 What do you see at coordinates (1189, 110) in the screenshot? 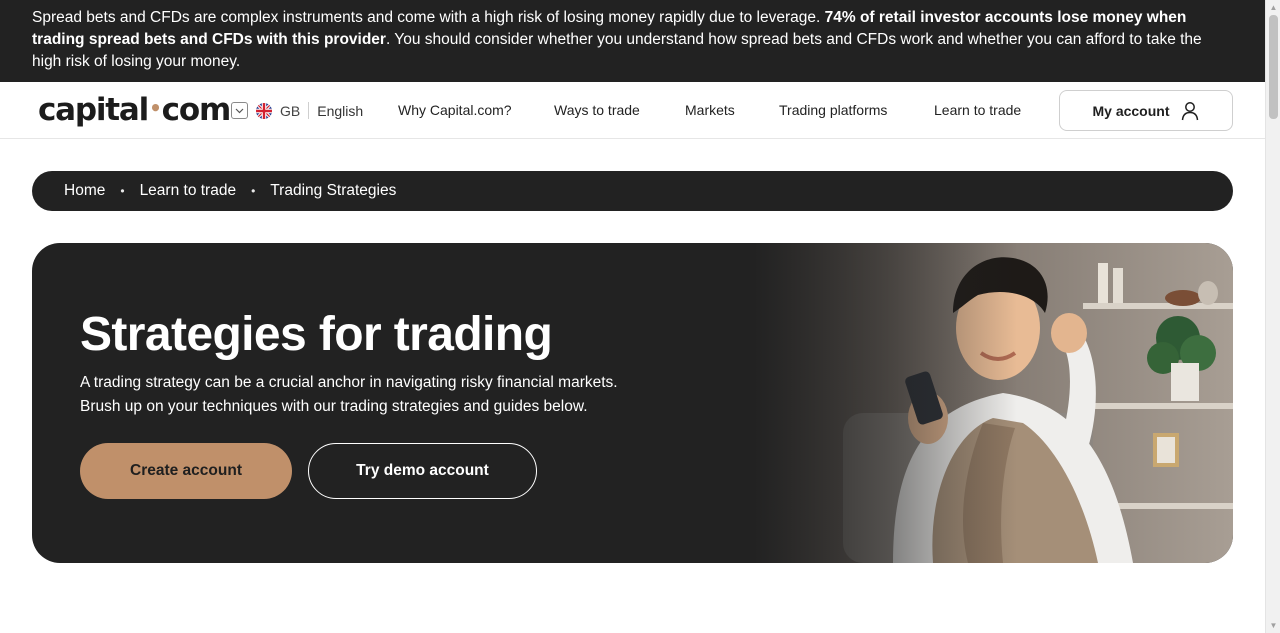
I see `user-icon` at bounding box center [1189, 110].